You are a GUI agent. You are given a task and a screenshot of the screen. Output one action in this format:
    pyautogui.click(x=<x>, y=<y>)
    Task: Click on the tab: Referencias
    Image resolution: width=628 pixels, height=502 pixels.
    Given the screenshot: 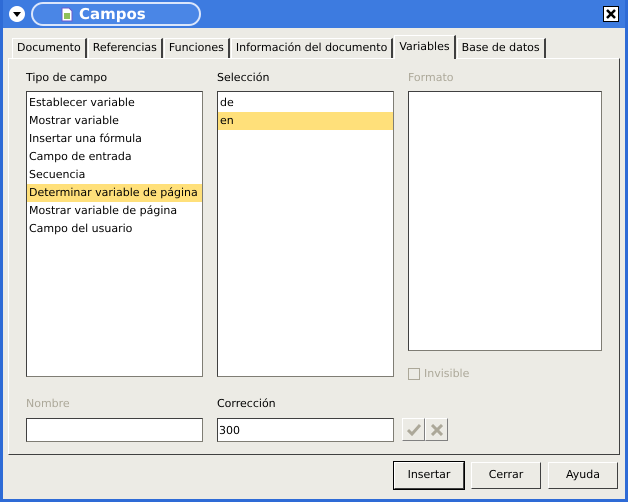 What is the action you would take?
    pyautogui.click(x=125, y=48)
    